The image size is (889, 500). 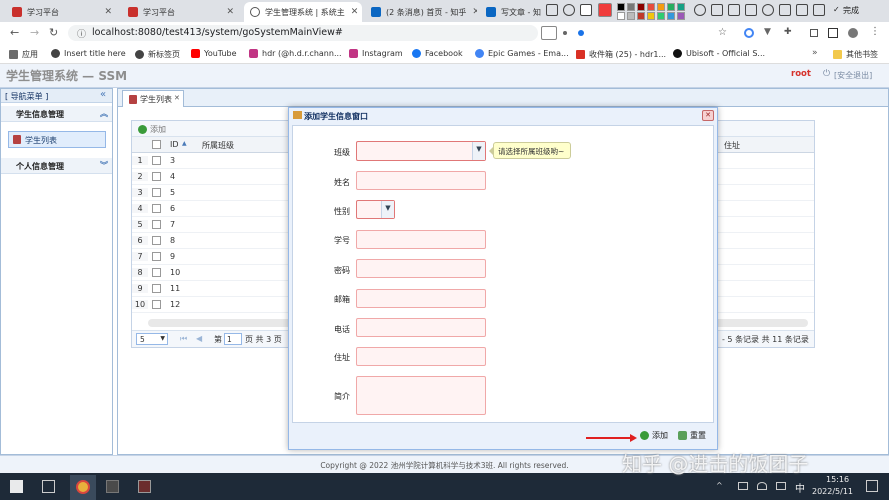 I want to click on battery-icon, so click(x=743, y=486).